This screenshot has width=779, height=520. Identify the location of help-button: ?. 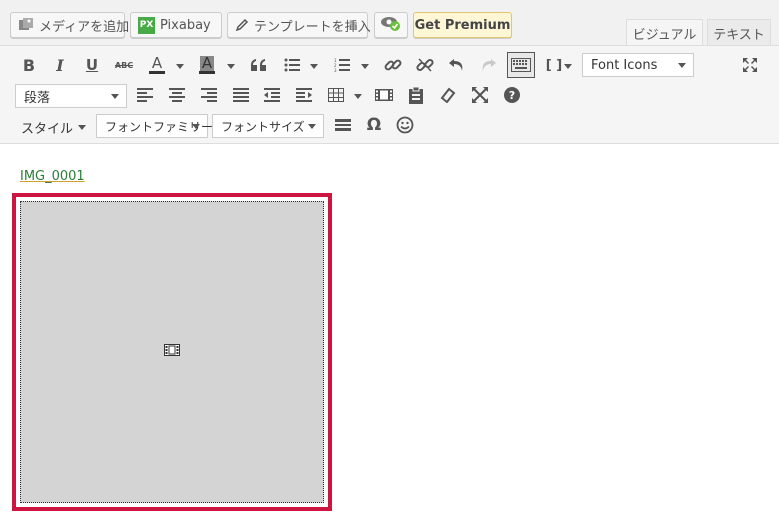
(512, 95).